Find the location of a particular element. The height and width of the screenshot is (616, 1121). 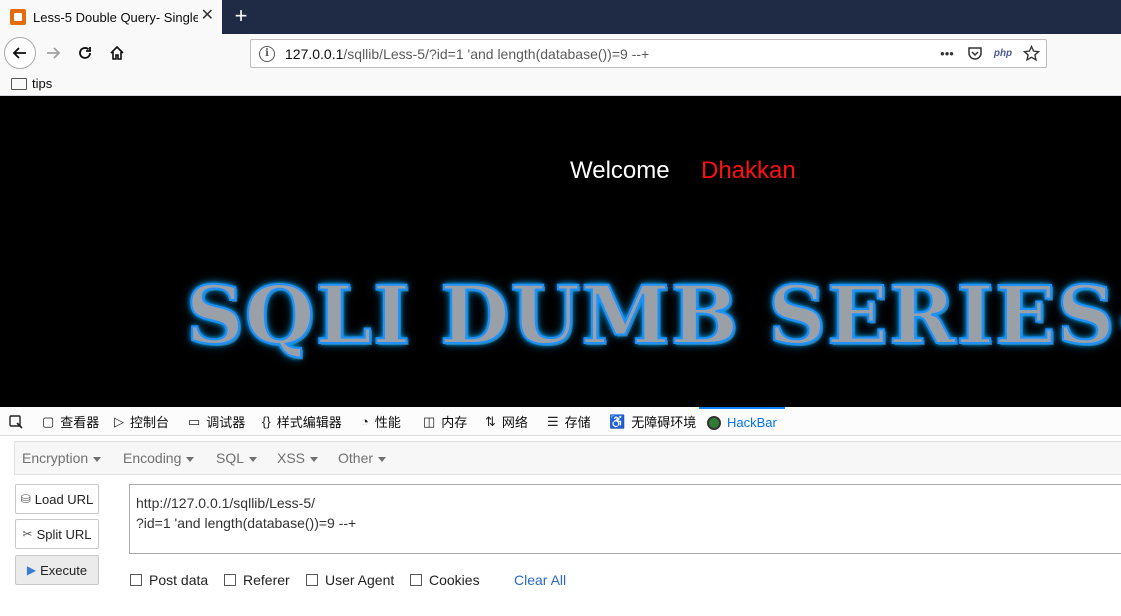

encryption-menu: Encryption is located at coordinates (62, 458).